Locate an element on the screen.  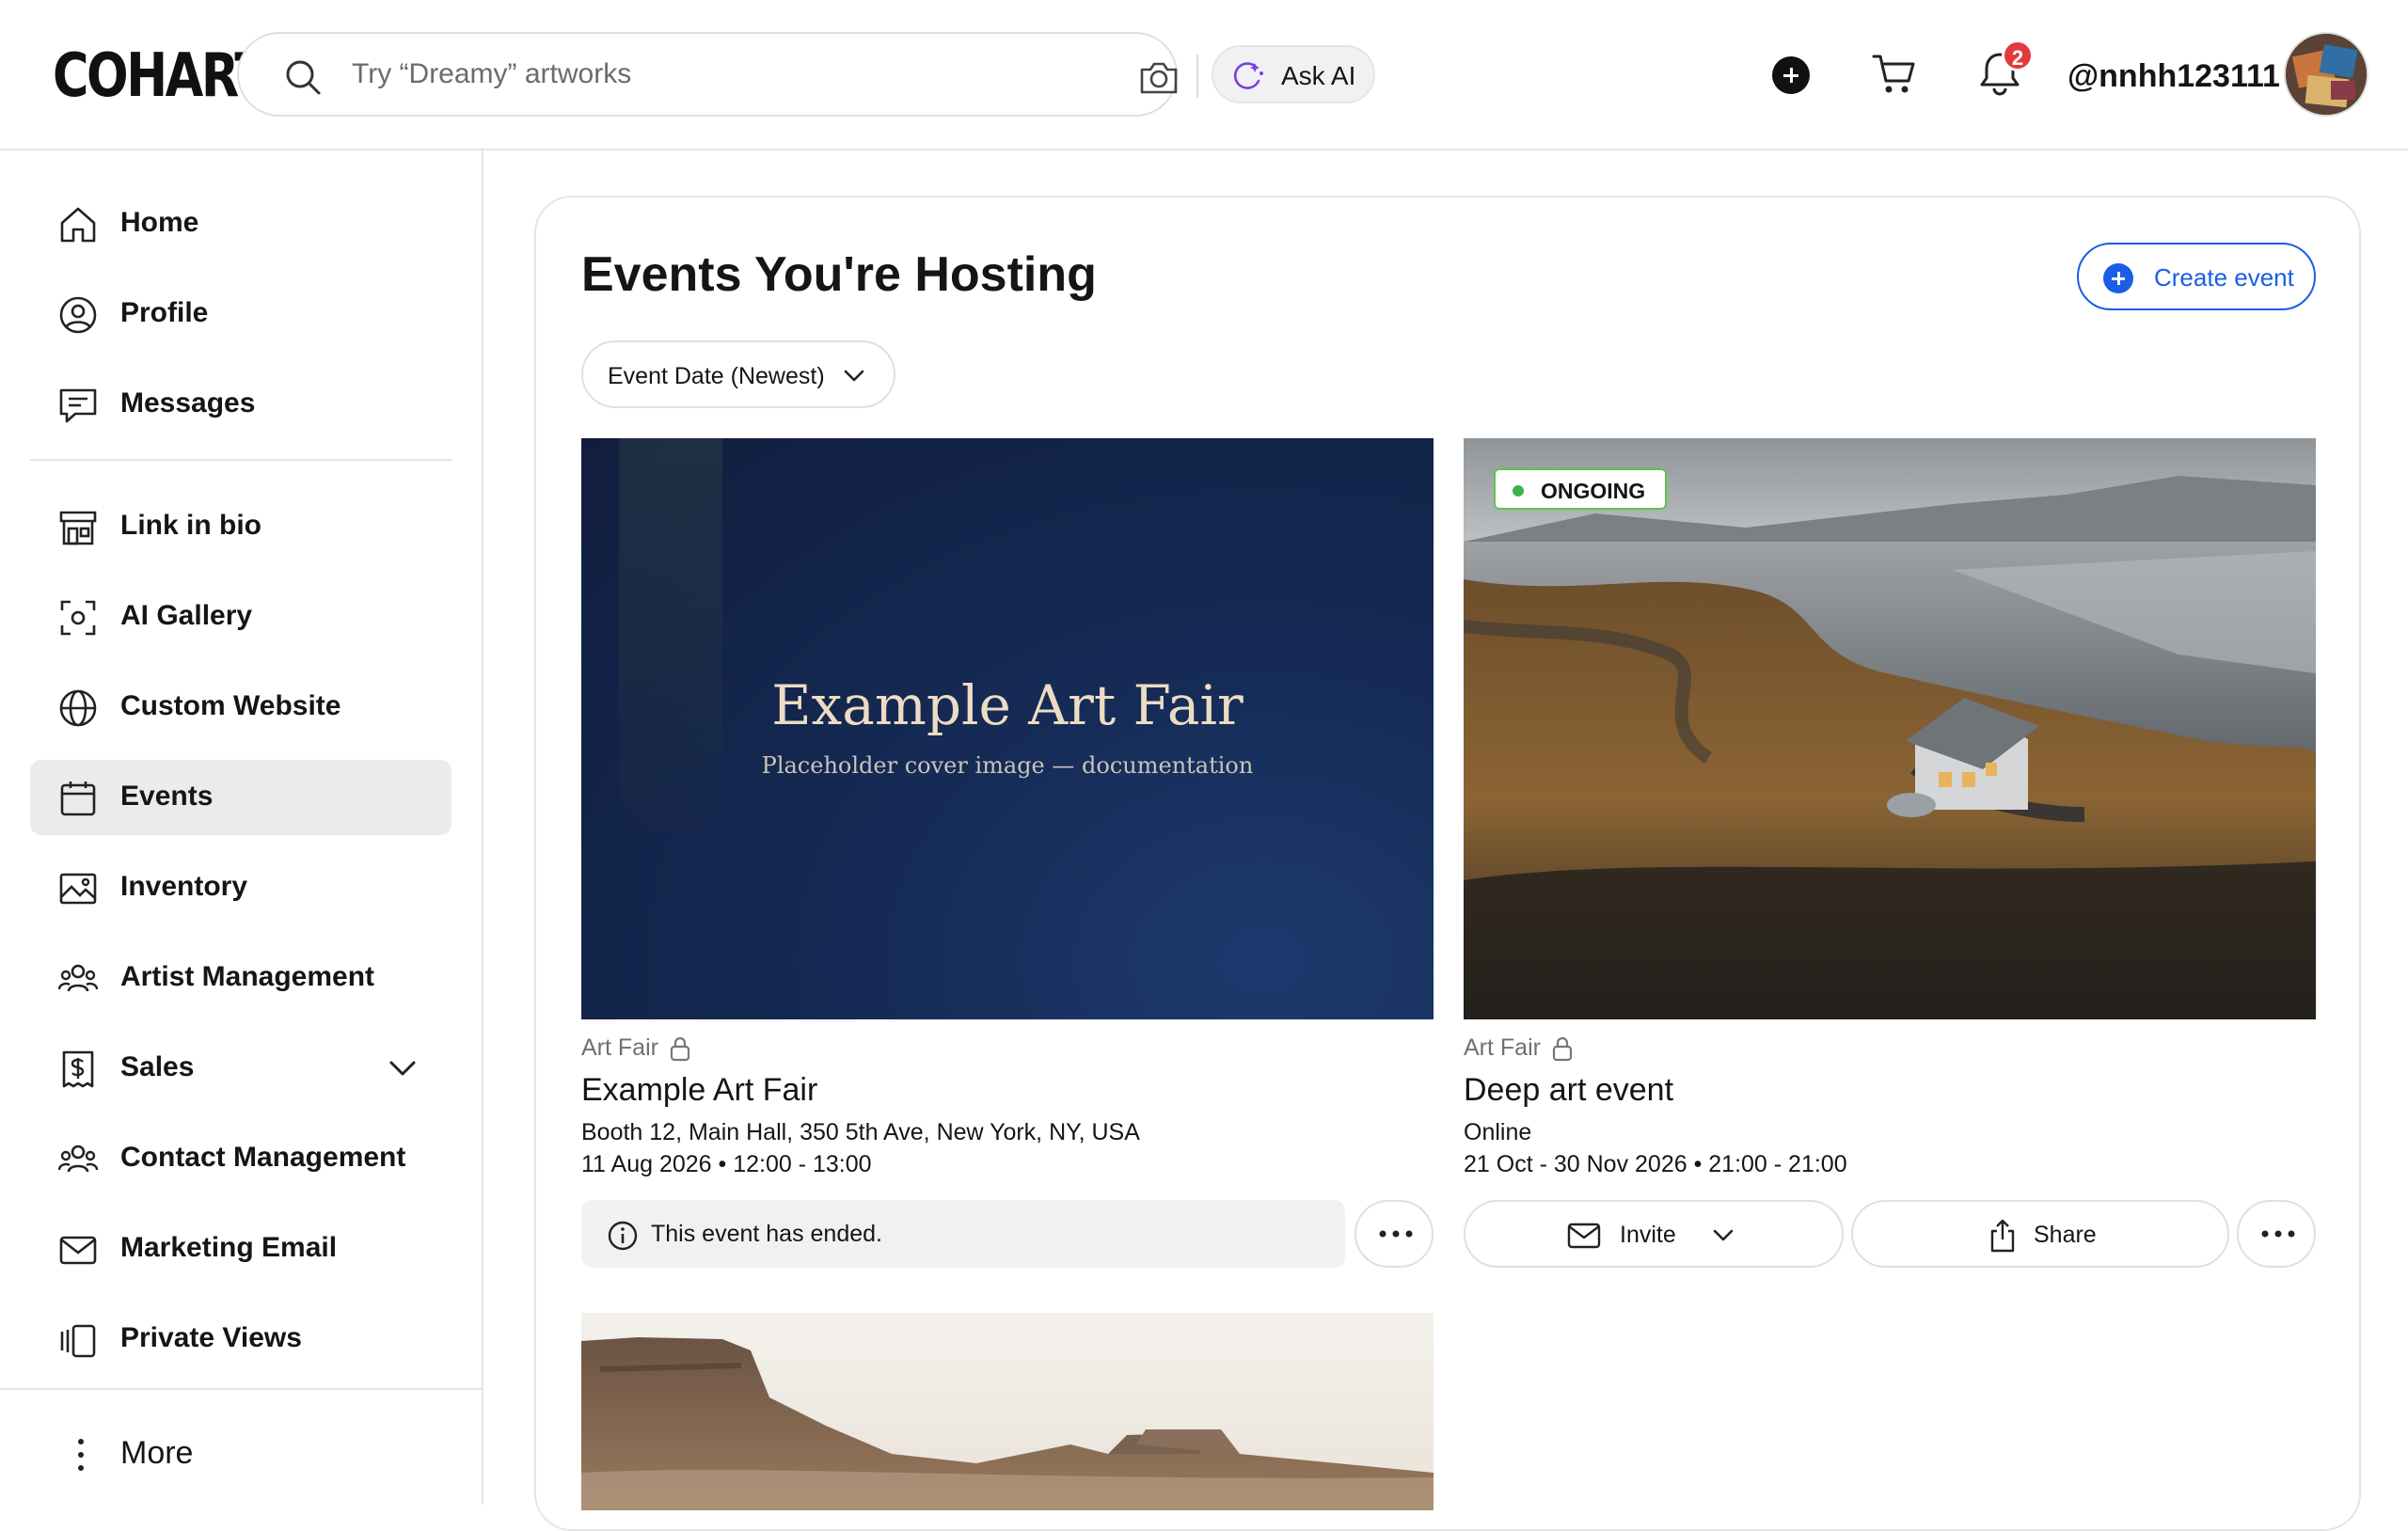
private-views-icon is located at coordinates (78, 1341).